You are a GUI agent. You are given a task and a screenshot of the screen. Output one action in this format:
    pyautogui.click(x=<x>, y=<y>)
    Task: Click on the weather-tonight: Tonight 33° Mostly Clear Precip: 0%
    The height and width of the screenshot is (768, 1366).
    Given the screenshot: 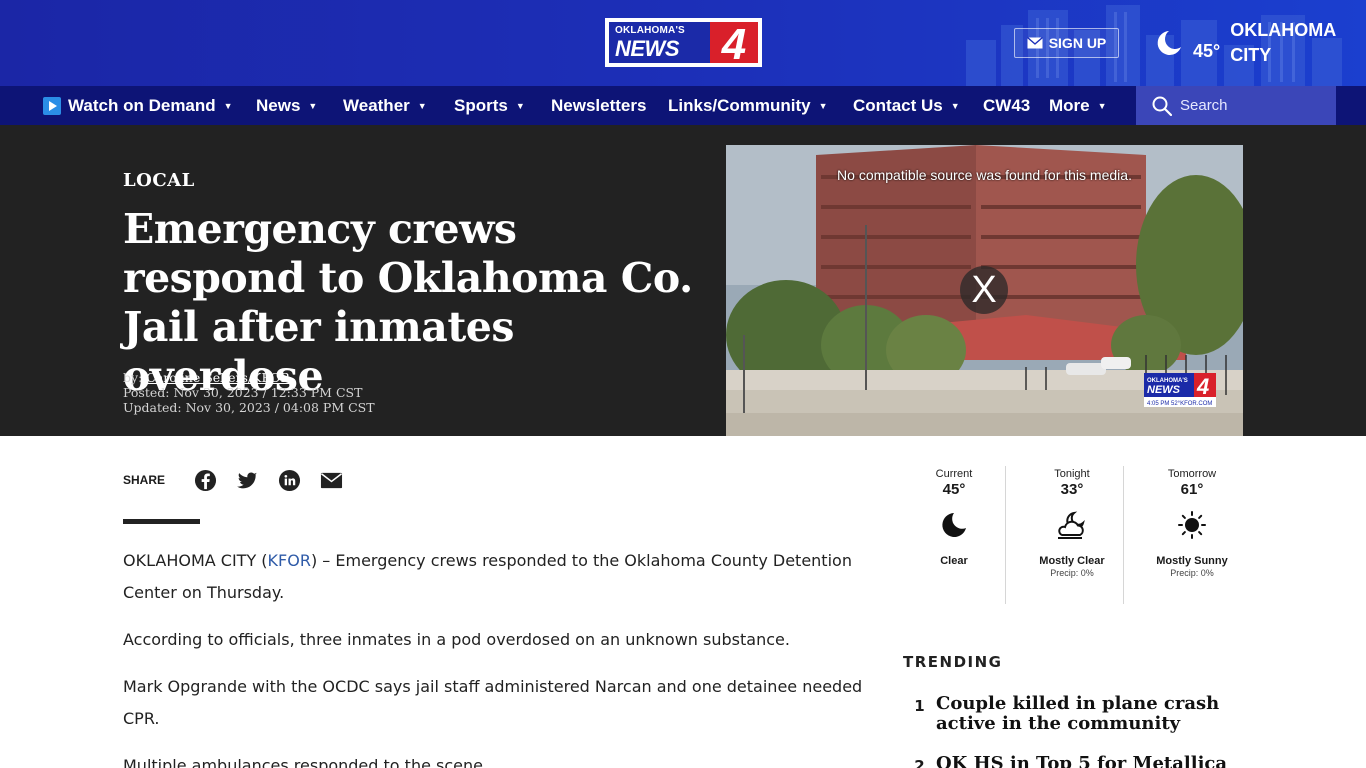 What is the action you would take?
    pyautogui.click(x=1072, y=535)
    